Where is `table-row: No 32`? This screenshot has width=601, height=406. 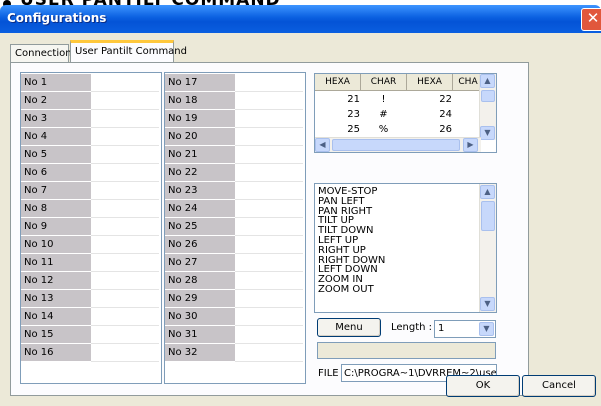
table-row: No 32 is located at coordinates (235, 353).